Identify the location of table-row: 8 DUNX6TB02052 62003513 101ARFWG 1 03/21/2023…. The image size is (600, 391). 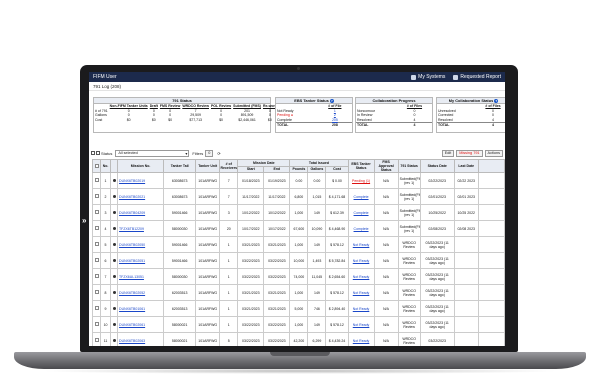
(298, 292).